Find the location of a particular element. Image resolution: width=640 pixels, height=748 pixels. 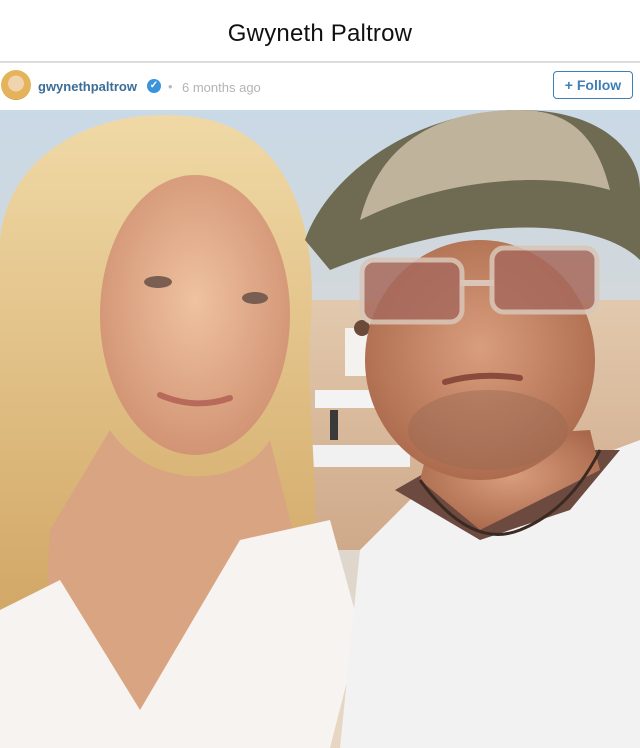

page-header: Gwyneth Paltrow is located at coordinates (320, 31).